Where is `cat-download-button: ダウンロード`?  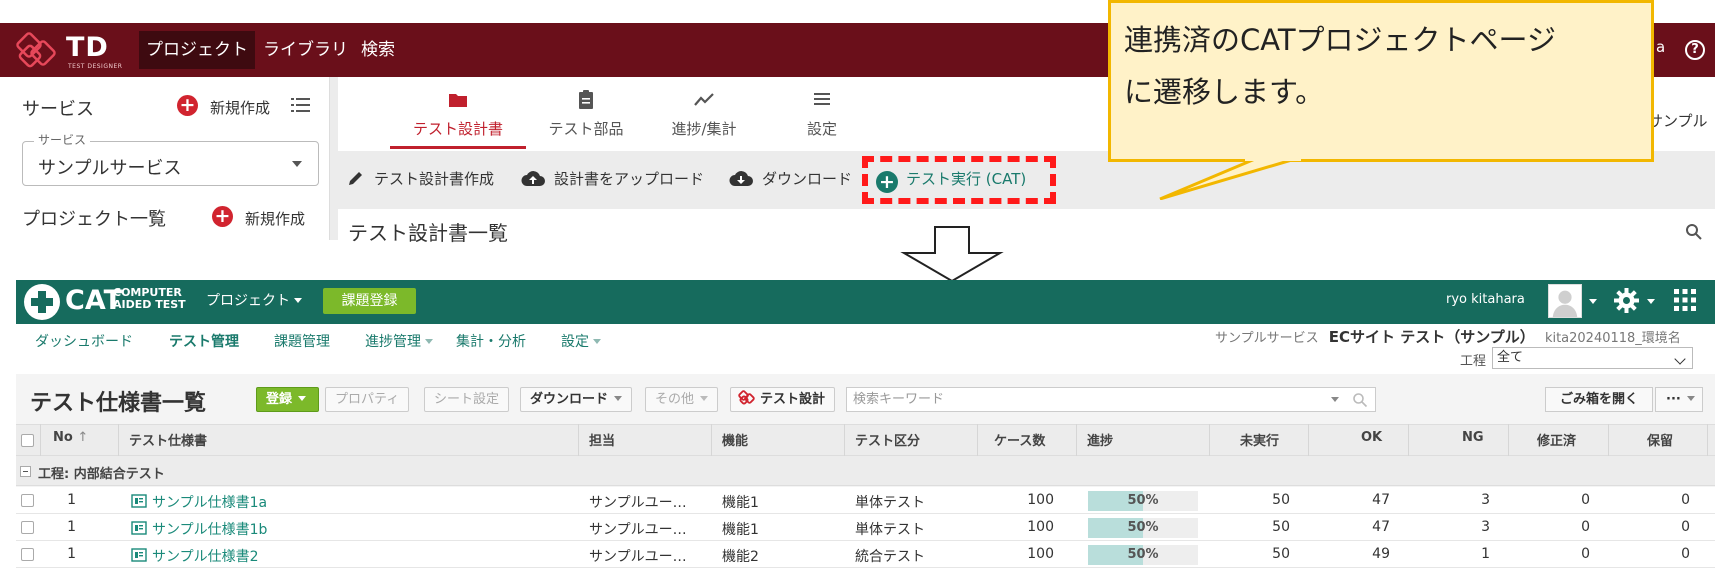
cat-download-button: ダウンロード is located at coordinates (576, 399).